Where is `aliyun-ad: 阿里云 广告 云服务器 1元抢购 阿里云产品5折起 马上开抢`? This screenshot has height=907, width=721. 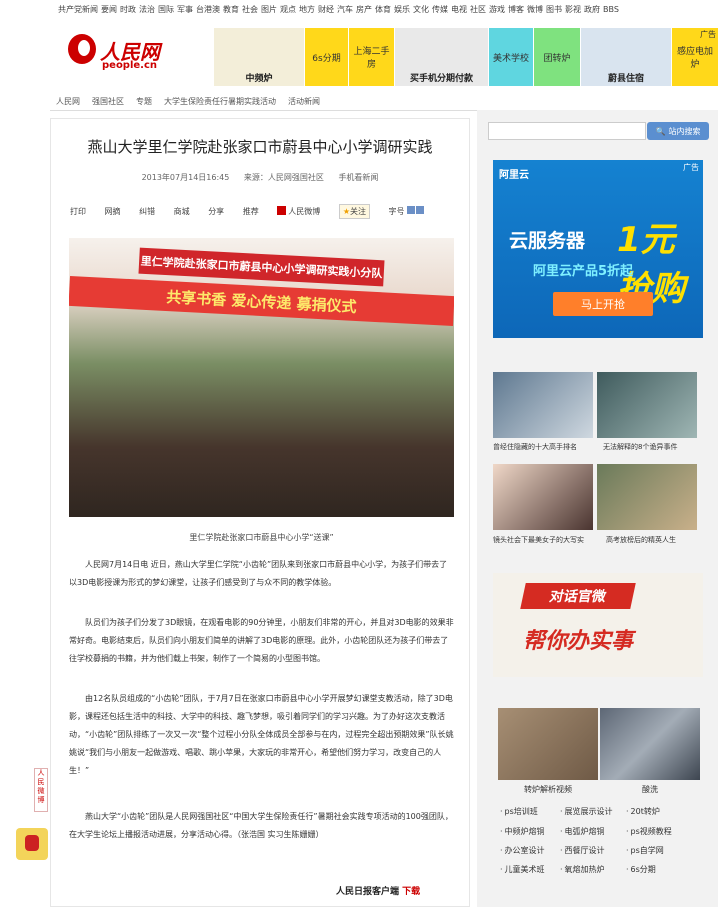
aliyun-ad: 阿里云 广告 云服务器 1元抢购 阿里云产品5折起 马上开抢 is located at coordinates (598, 249).